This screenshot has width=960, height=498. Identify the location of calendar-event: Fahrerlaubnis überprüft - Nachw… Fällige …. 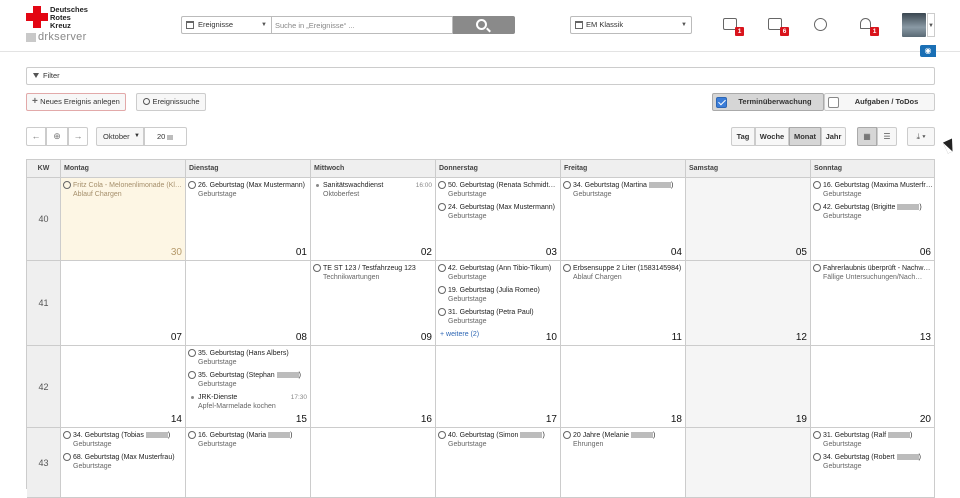
(872, 273).